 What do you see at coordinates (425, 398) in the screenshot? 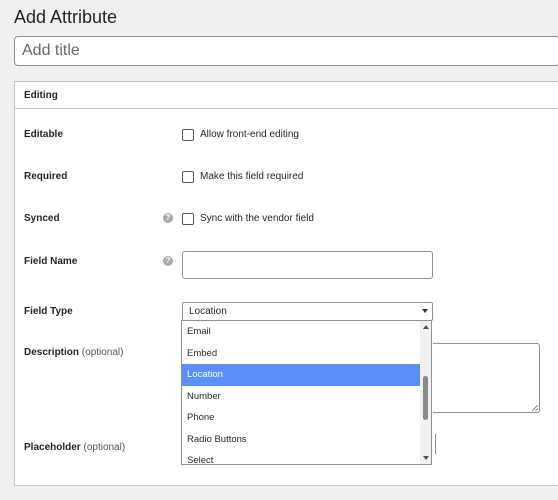
I see `scrollbar-thumb` at bounding box center [425, 398].